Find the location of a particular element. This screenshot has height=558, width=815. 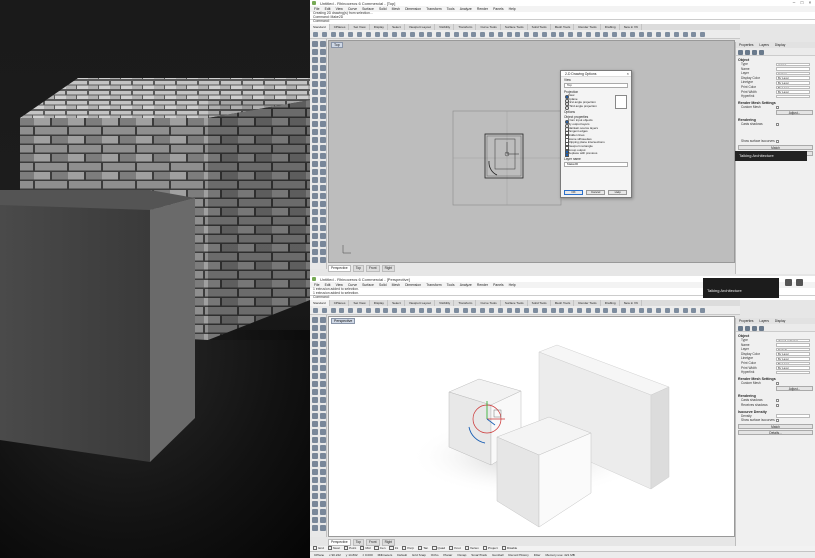

show-isocurves-checkbox is located at coordinates (777, 141).